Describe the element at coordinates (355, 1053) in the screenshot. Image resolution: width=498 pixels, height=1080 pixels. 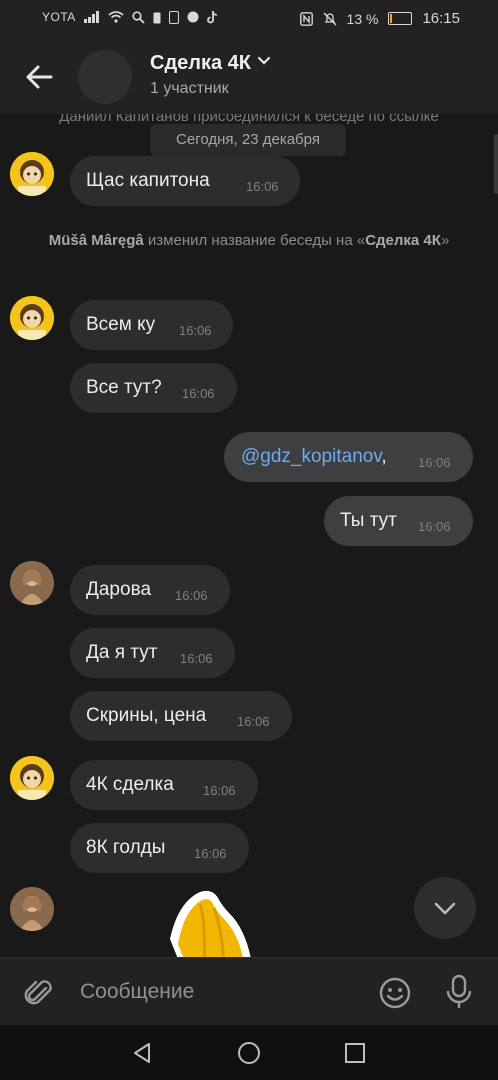
I see `recents-square-icon` at that location.